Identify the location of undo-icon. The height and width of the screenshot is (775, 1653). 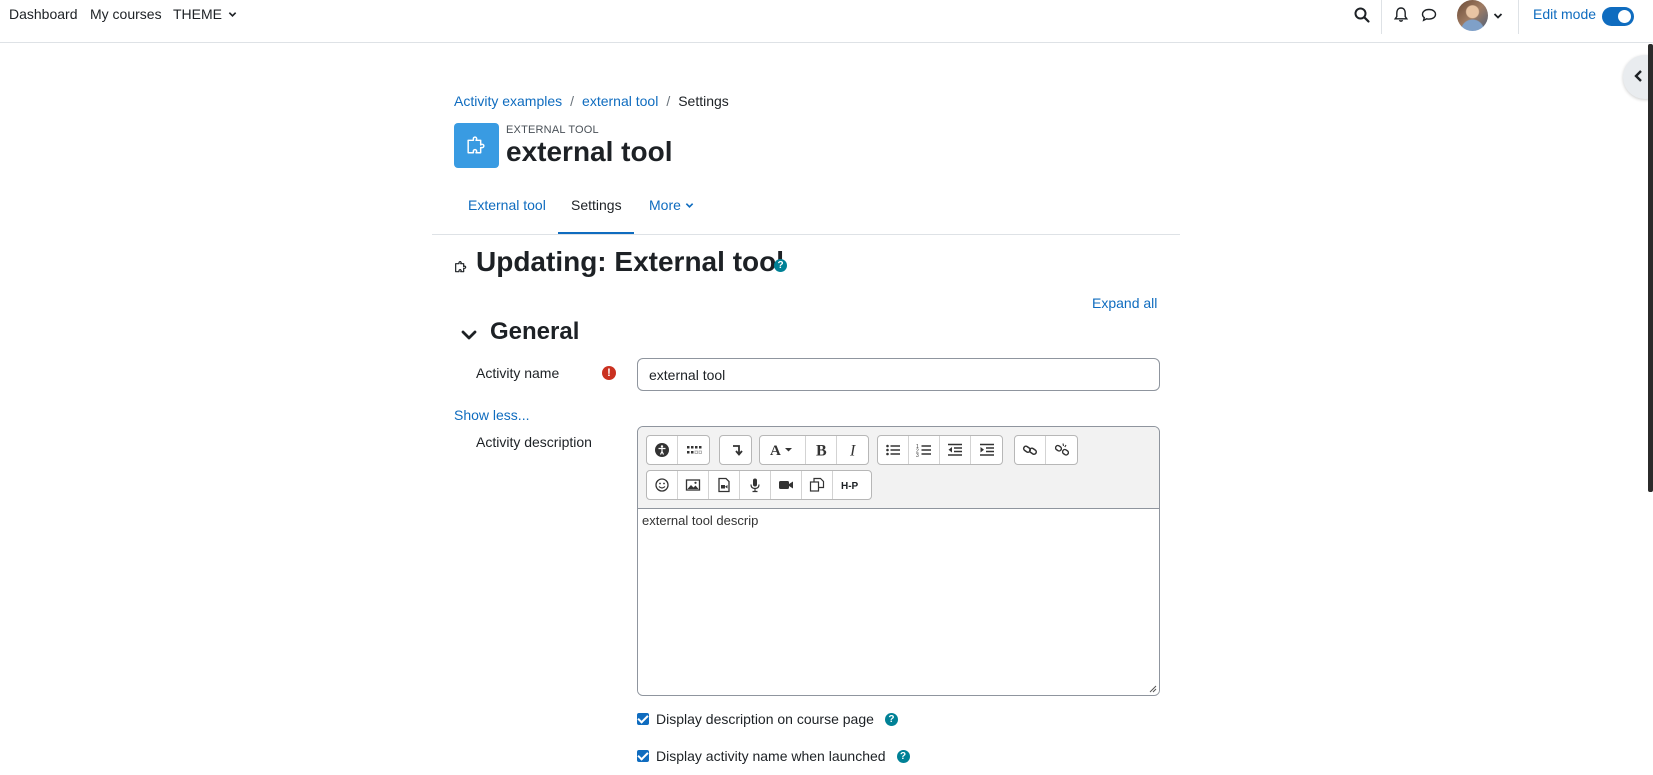
(737, 450).